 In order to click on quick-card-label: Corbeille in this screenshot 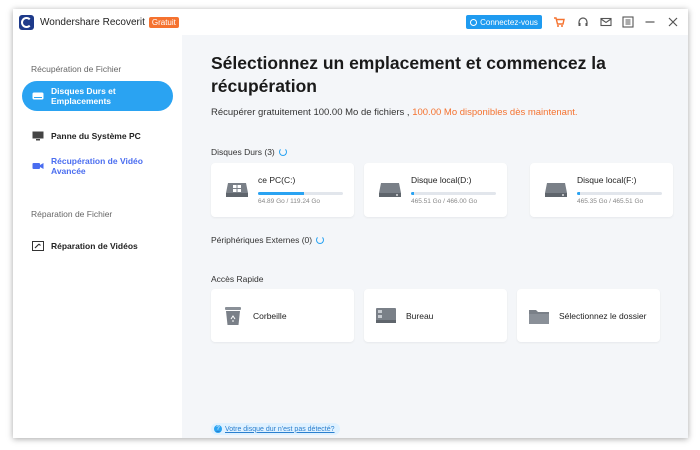, I will do `click(270, 315)`.